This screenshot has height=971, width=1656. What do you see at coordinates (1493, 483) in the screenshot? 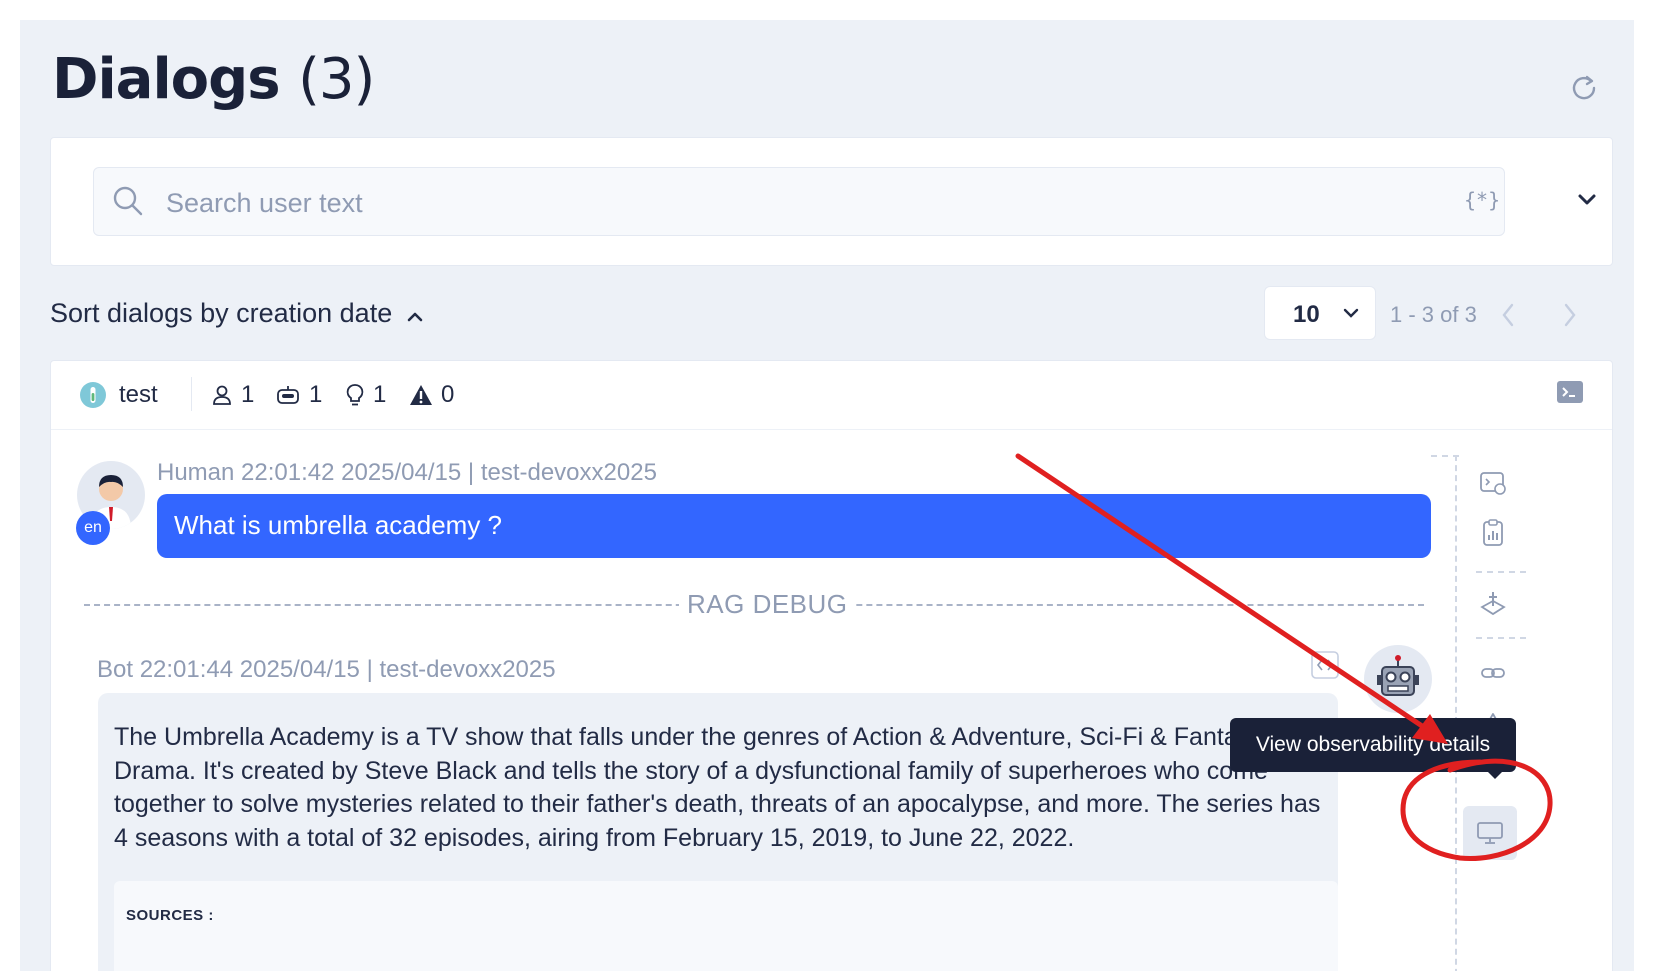
I see `terminal-plus-icon` at bounding box center [1493, 483].